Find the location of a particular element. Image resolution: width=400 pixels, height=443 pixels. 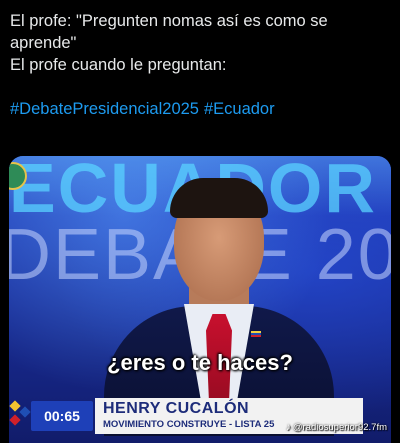

presenter-hair is located at coordinates (219, 198).